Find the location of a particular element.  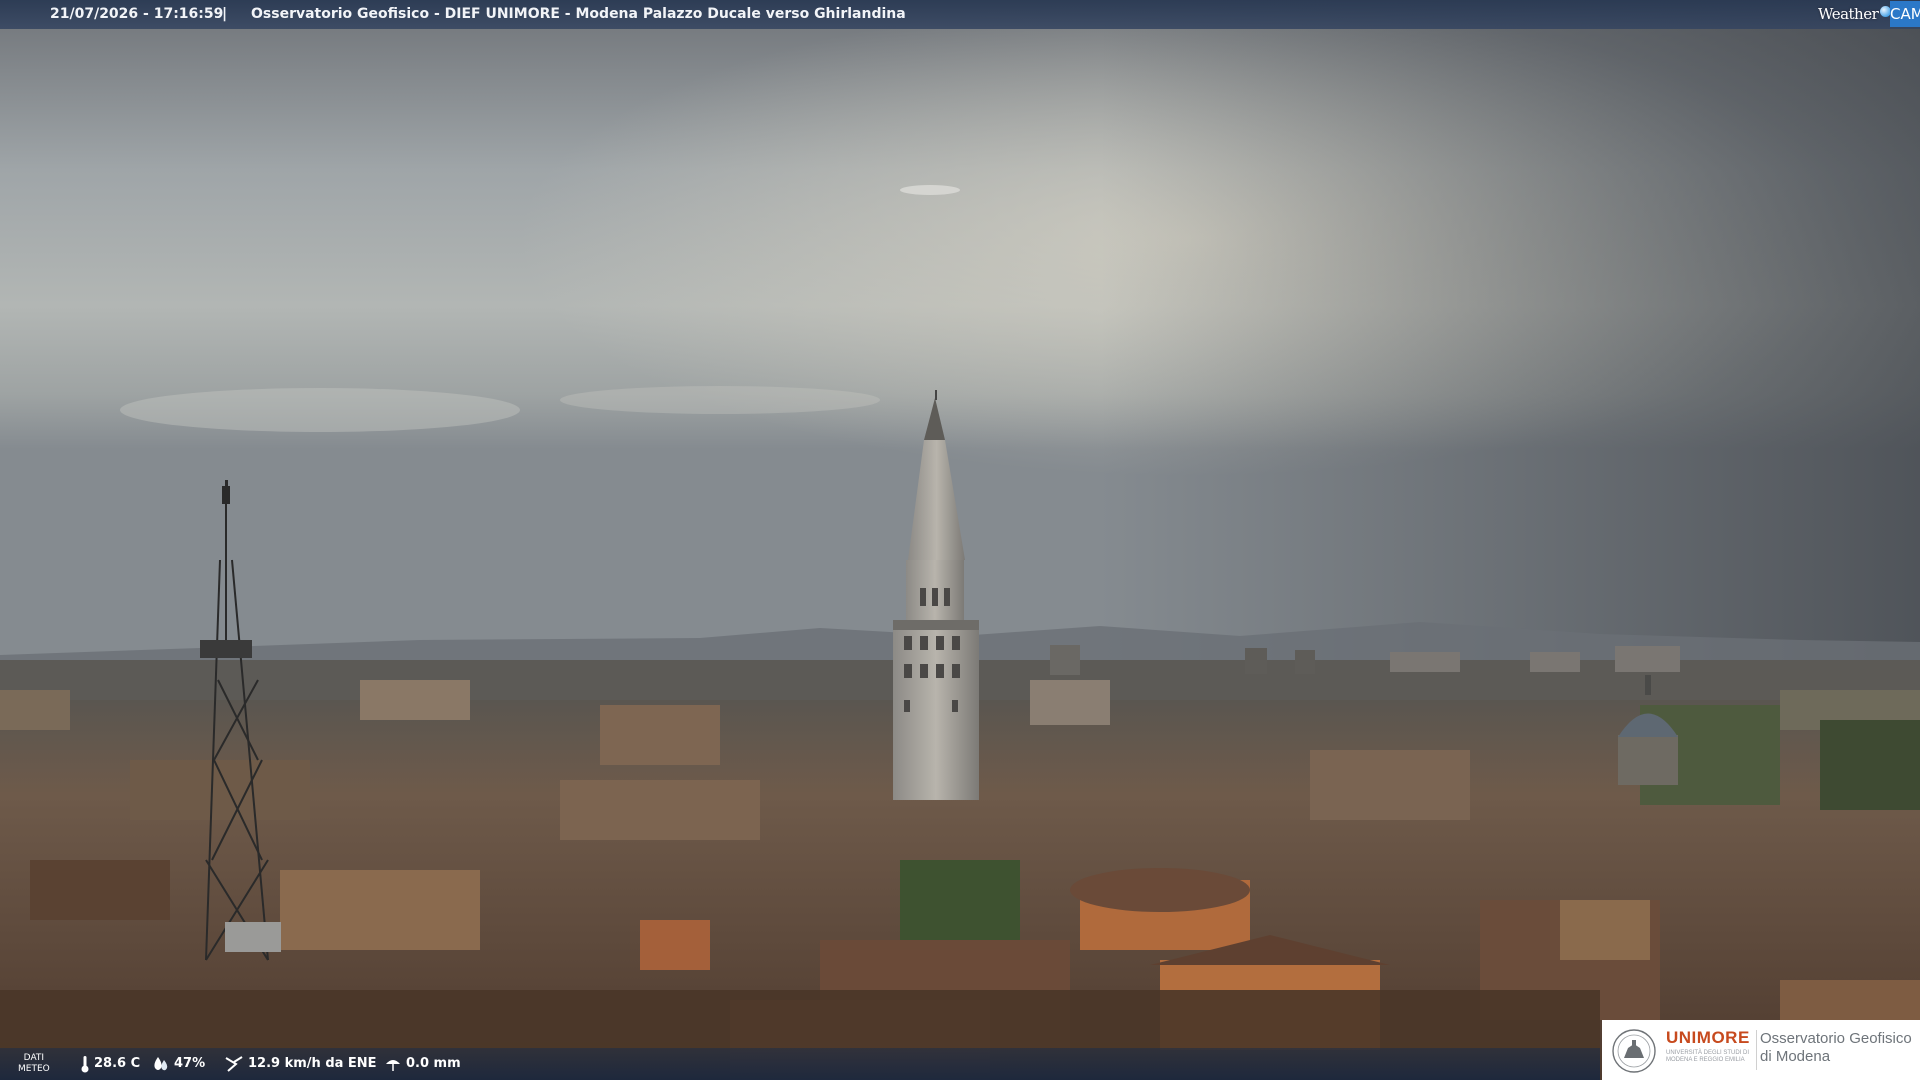

unimore-sub-line1: UNIVERSITÀ DEGLI STUDI DI is located at coordinates (1708, 1053).